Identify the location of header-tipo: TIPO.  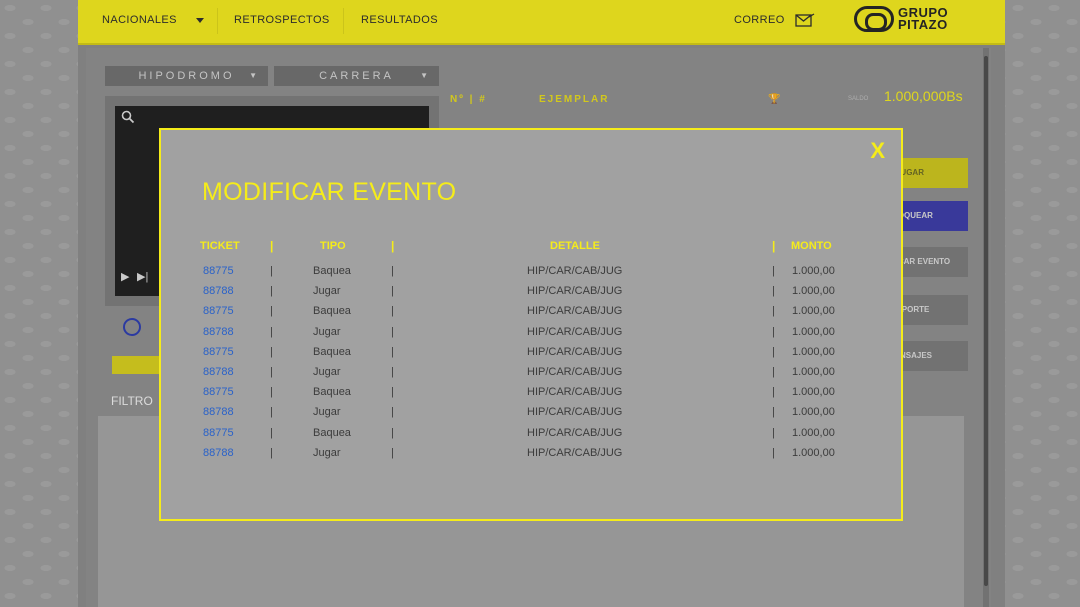
(333, 246).